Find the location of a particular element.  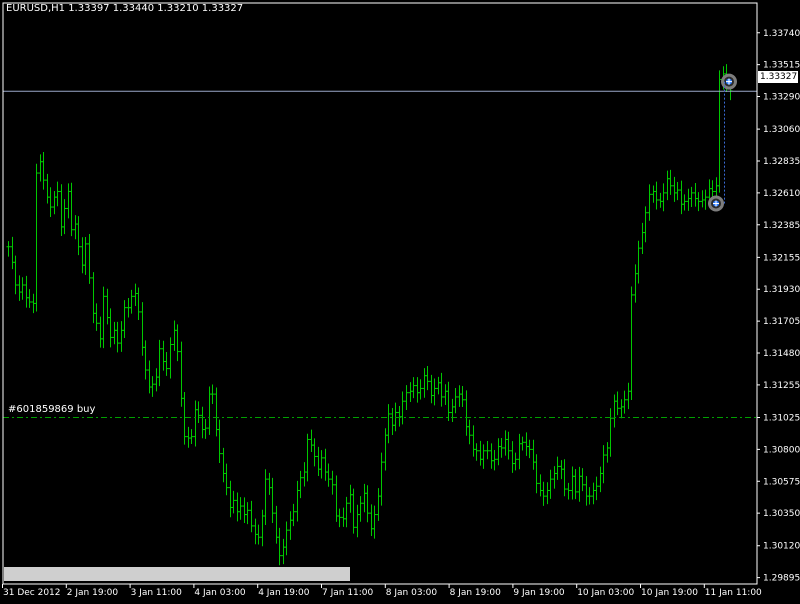

x-tick-label: 9 Jan 19:00 is located at coordinates (539, 593).